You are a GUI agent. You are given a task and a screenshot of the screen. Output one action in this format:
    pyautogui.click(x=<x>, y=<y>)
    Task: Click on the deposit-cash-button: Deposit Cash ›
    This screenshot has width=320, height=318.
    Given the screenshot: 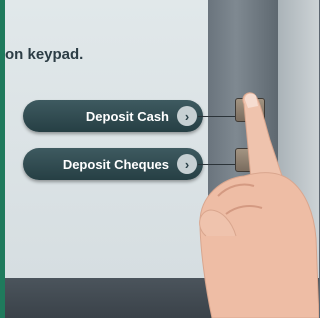 What is the action you would take?
    pyautogui.click(x=113, y=116)
    